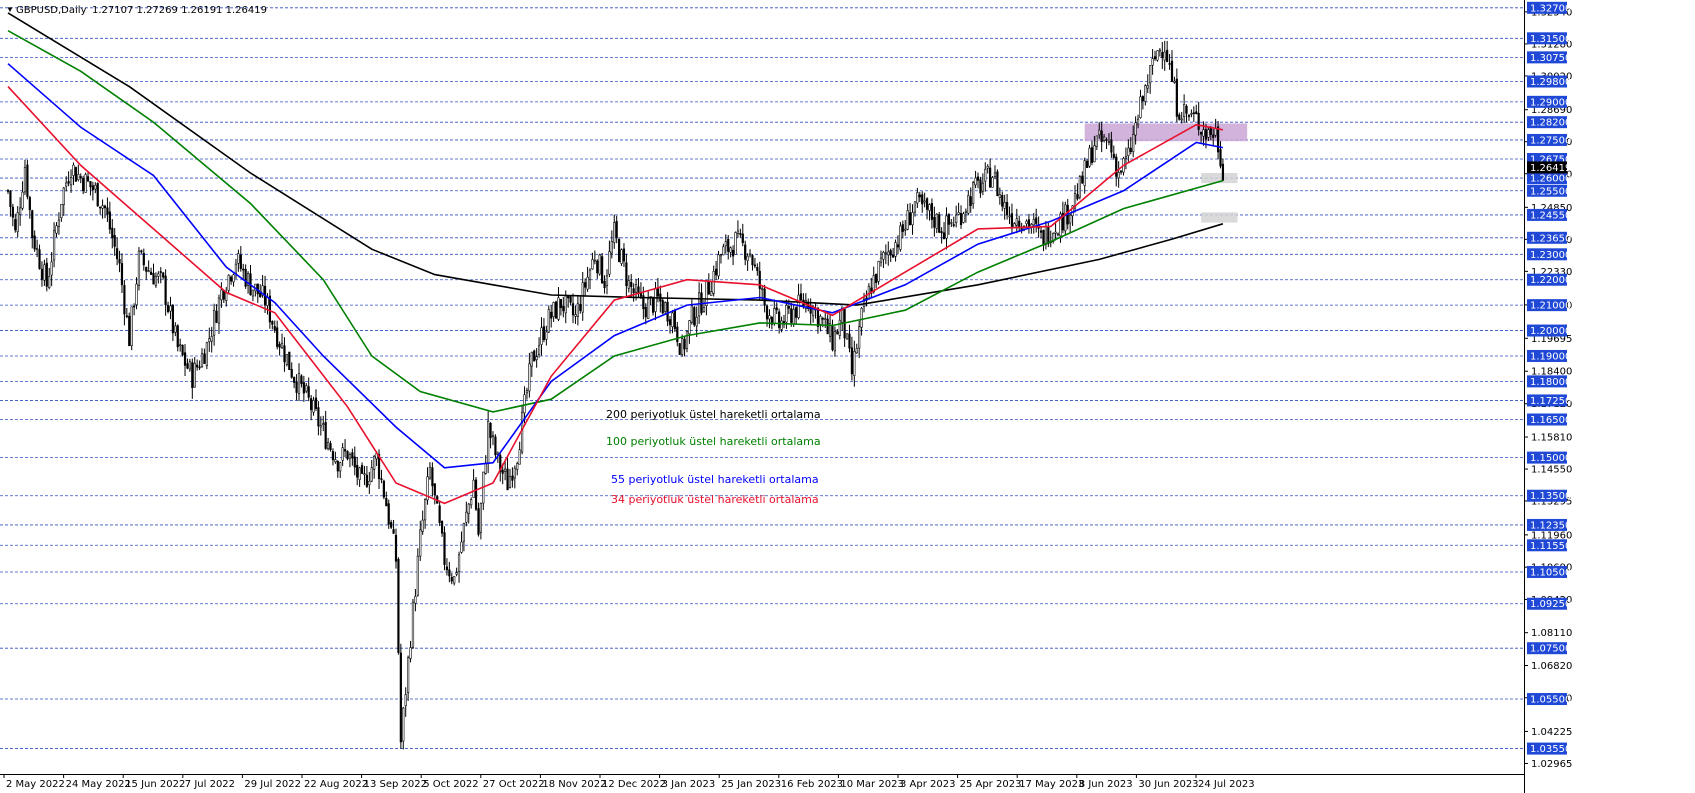 This screenshot has width=1695, height=793. I want to click on header-triangle-icon: ▼, so click(10, 9).